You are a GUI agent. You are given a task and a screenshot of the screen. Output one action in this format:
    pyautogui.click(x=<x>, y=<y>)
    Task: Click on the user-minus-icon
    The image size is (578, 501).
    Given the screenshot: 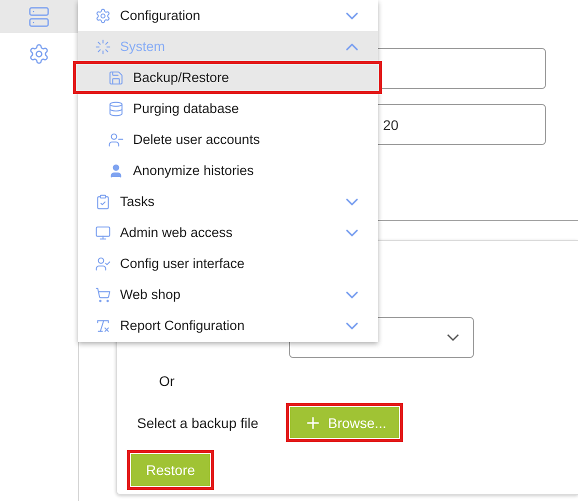 What is the action you would take?
    pyautogui.click(x=116, y=140)
    